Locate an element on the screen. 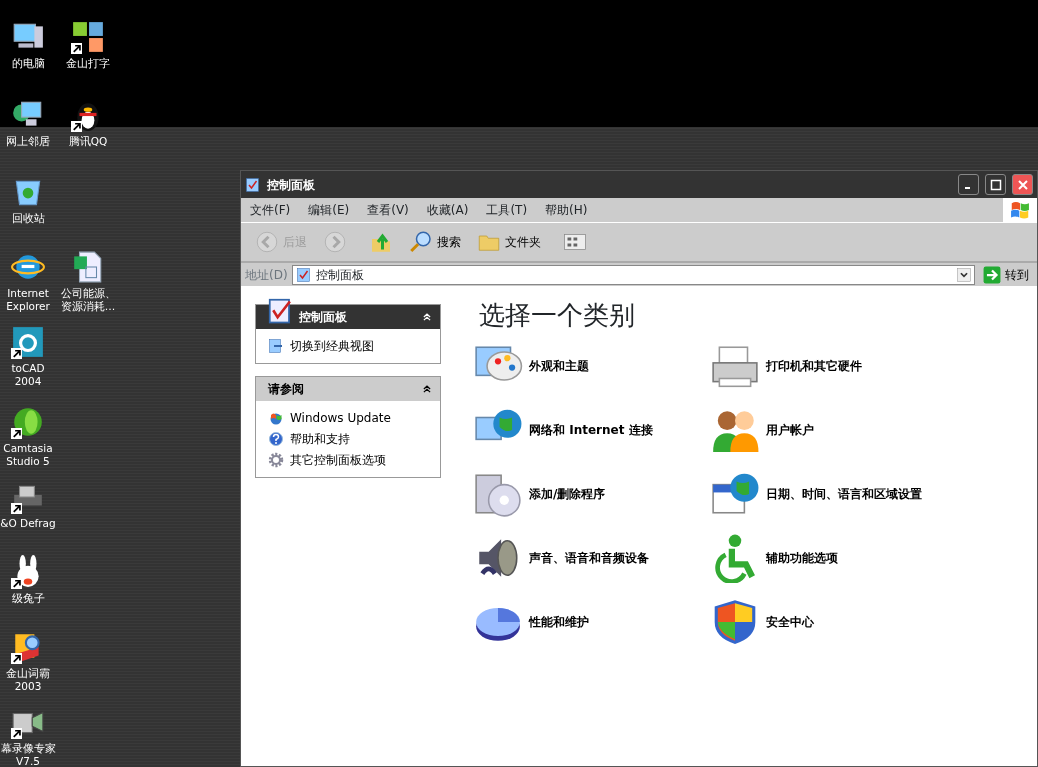  icon-label: Internet Explorer is located at coordinates (28, 300).